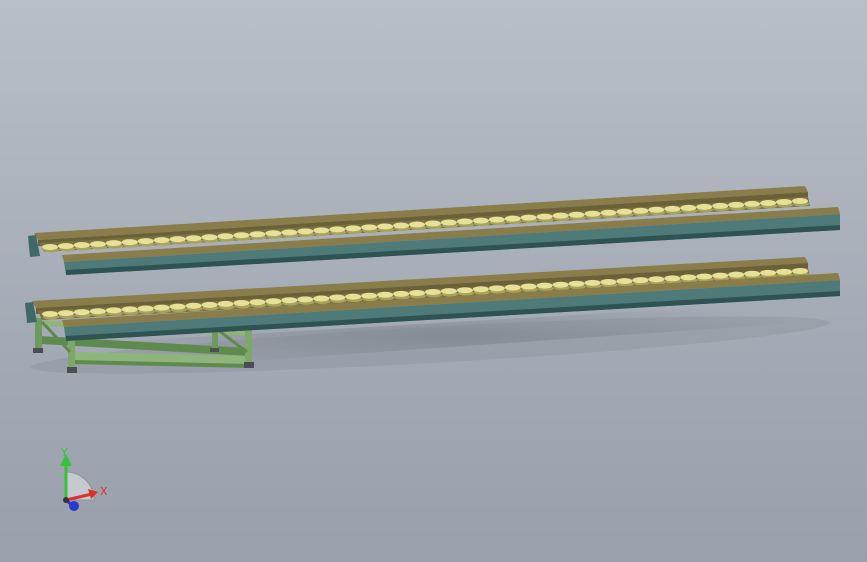 The height and width of the screenshot is (562, 867). What do you see at coordinates (74, 506) in the screenshot?
I see `z-axis-dot-icon` at bounding box center [74, 506].